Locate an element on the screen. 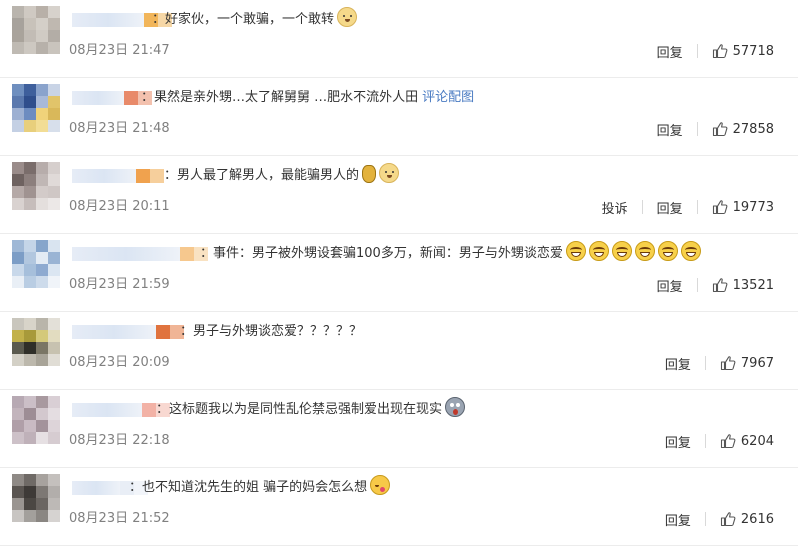 This screenshot has height=546, width=798. like-button: 6204 is located at coordinates (747, 441).